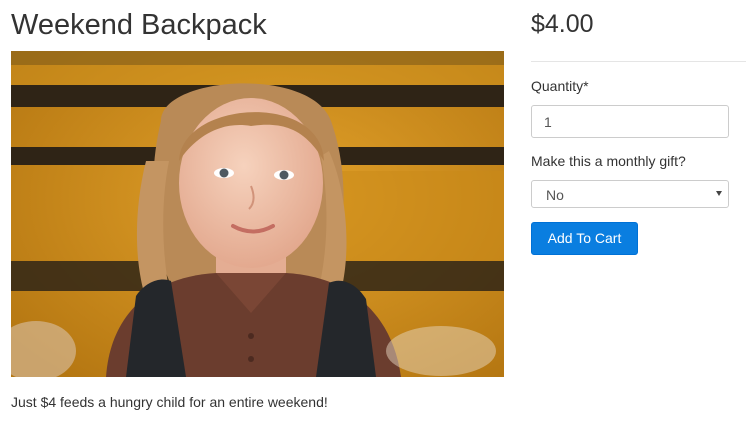 This screenshot has height=444, width=746. Describe the element at coordinates (560, 86) in the screenshot. I see `quantity-label: Quantity*` at that location.